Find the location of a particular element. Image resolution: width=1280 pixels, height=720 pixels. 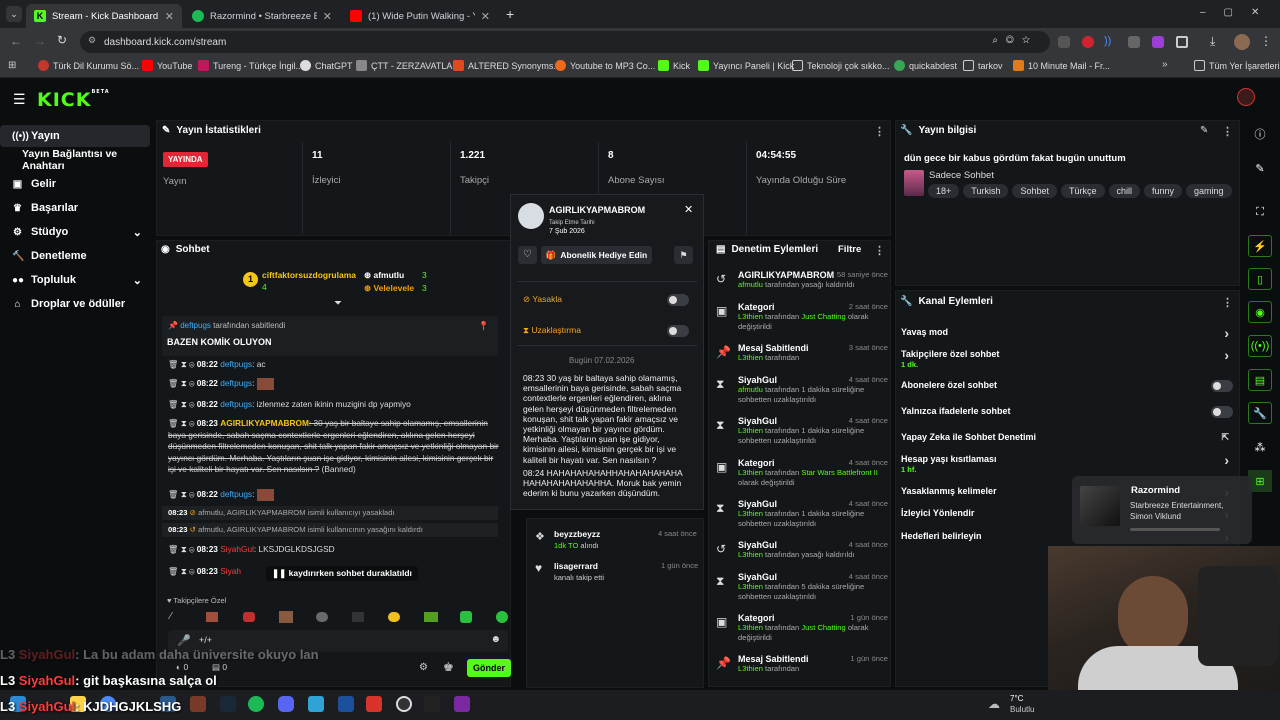

follow-heart-button: ♡ is located at coordinates (527, 255).